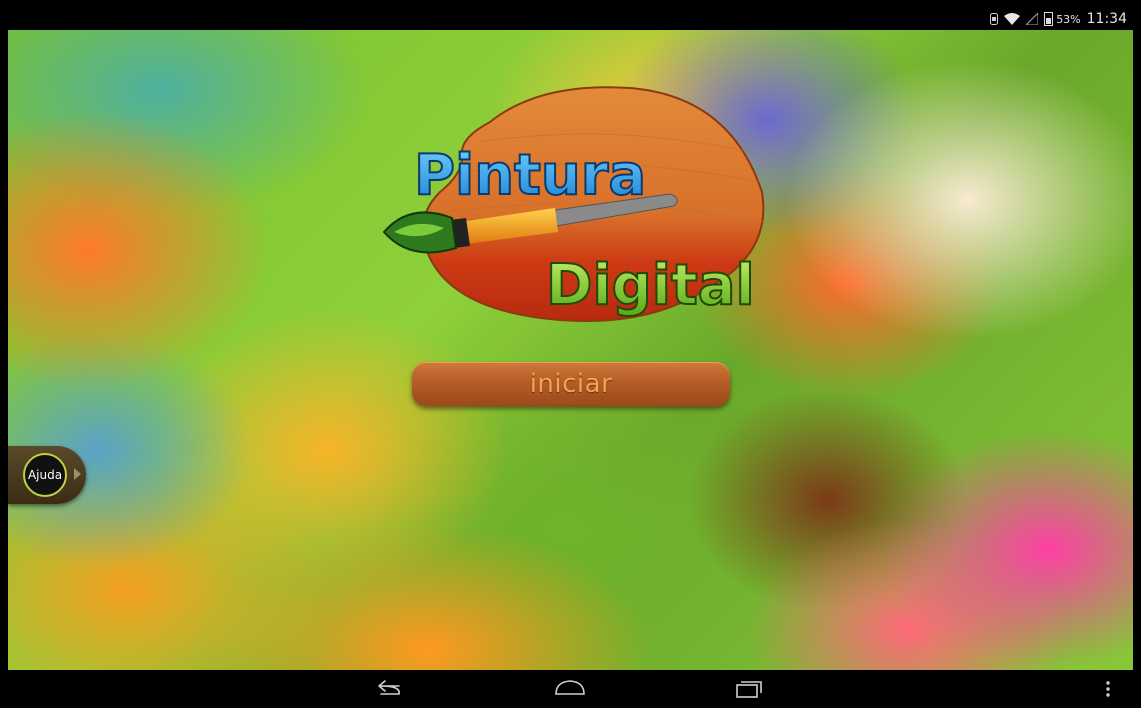 The width and height of the screenshot is (1141, 708). I want to click on help-tab: Ajuda, so click(47, 475).